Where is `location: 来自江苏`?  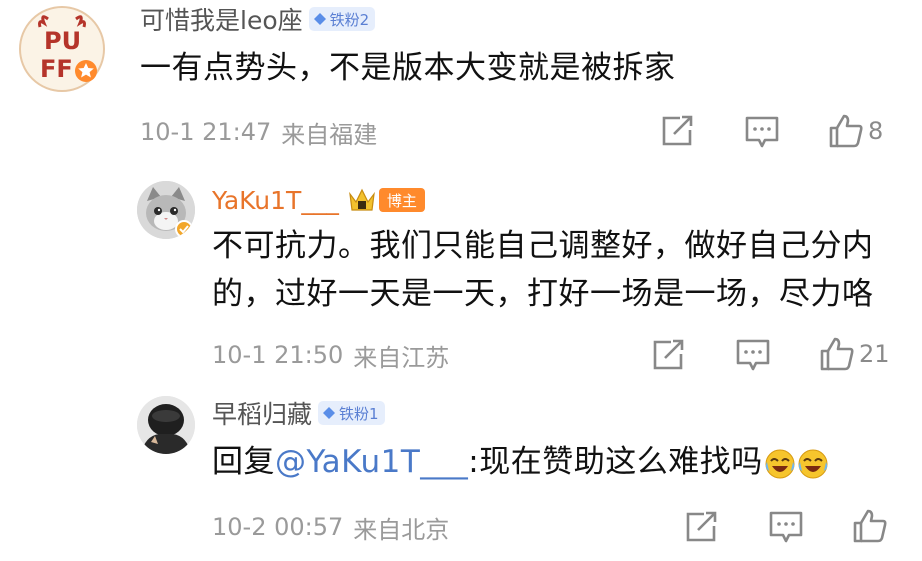 location: 来自江苏 is located at coordinates (401, 357).